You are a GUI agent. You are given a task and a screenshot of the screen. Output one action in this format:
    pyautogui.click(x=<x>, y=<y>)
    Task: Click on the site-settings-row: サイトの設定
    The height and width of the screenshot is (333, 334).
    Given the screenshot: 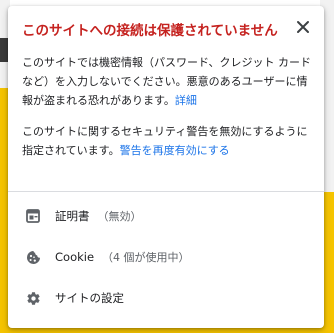 What is the action you would take?
    pyautogui.click(x=166, y=298)
    